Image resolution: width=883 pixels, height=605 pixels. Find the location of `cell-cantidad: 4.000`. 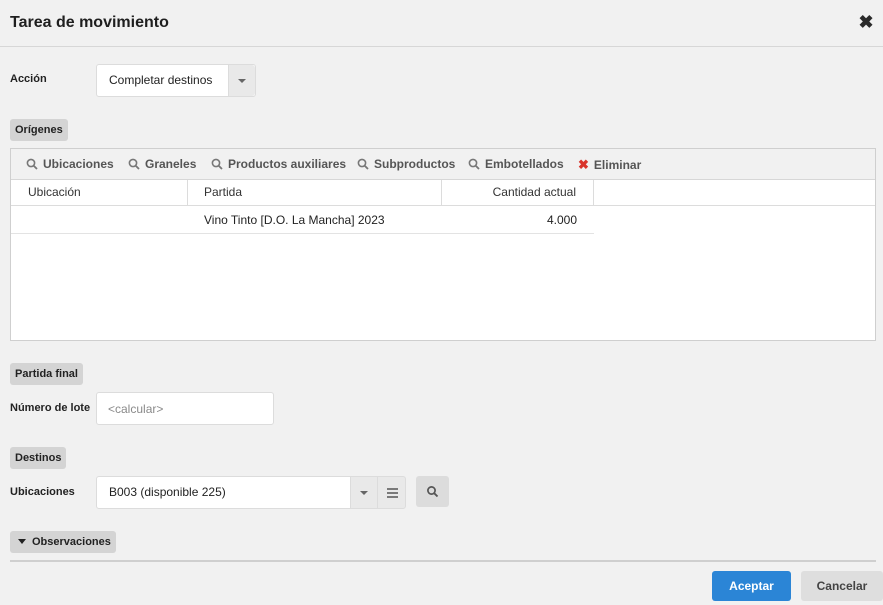

cell-cantidad: 4.000 is located at coordinates (561, 220).